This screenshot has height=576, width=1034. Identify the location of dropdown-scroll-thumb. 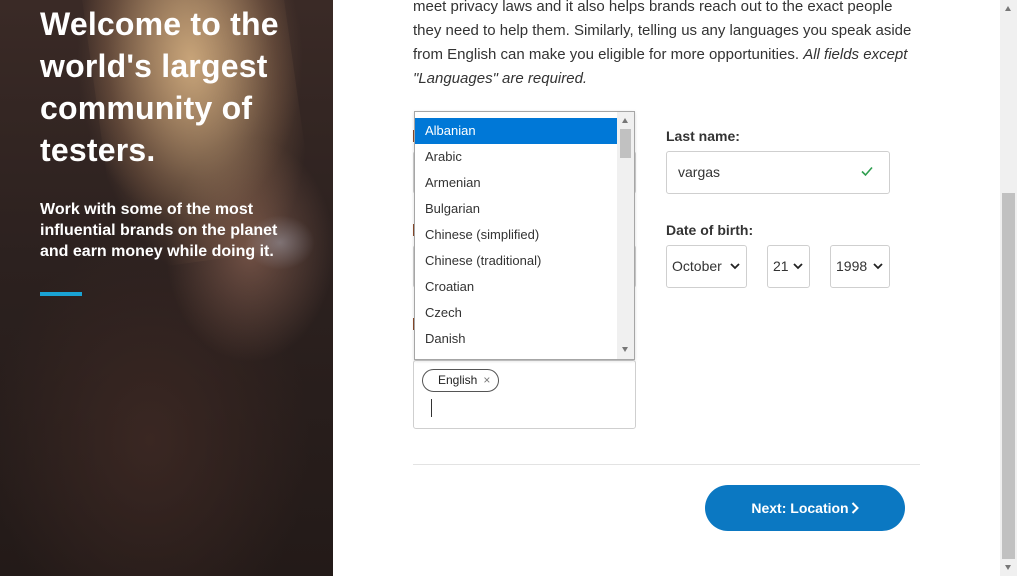
(625, 143).